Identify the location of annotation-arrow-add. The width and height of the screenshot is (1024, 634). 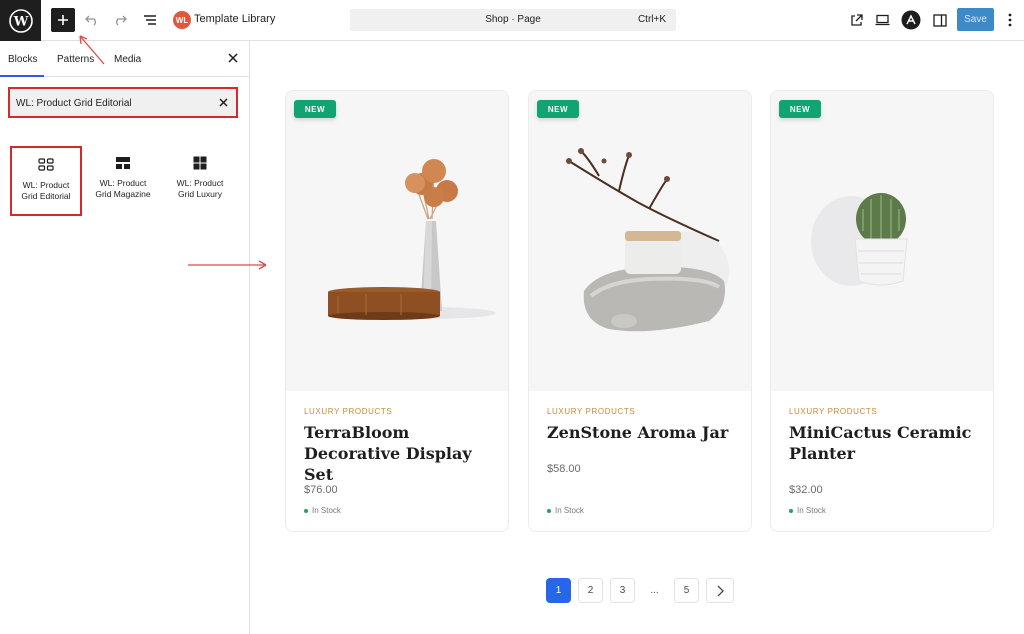
(92, 50).